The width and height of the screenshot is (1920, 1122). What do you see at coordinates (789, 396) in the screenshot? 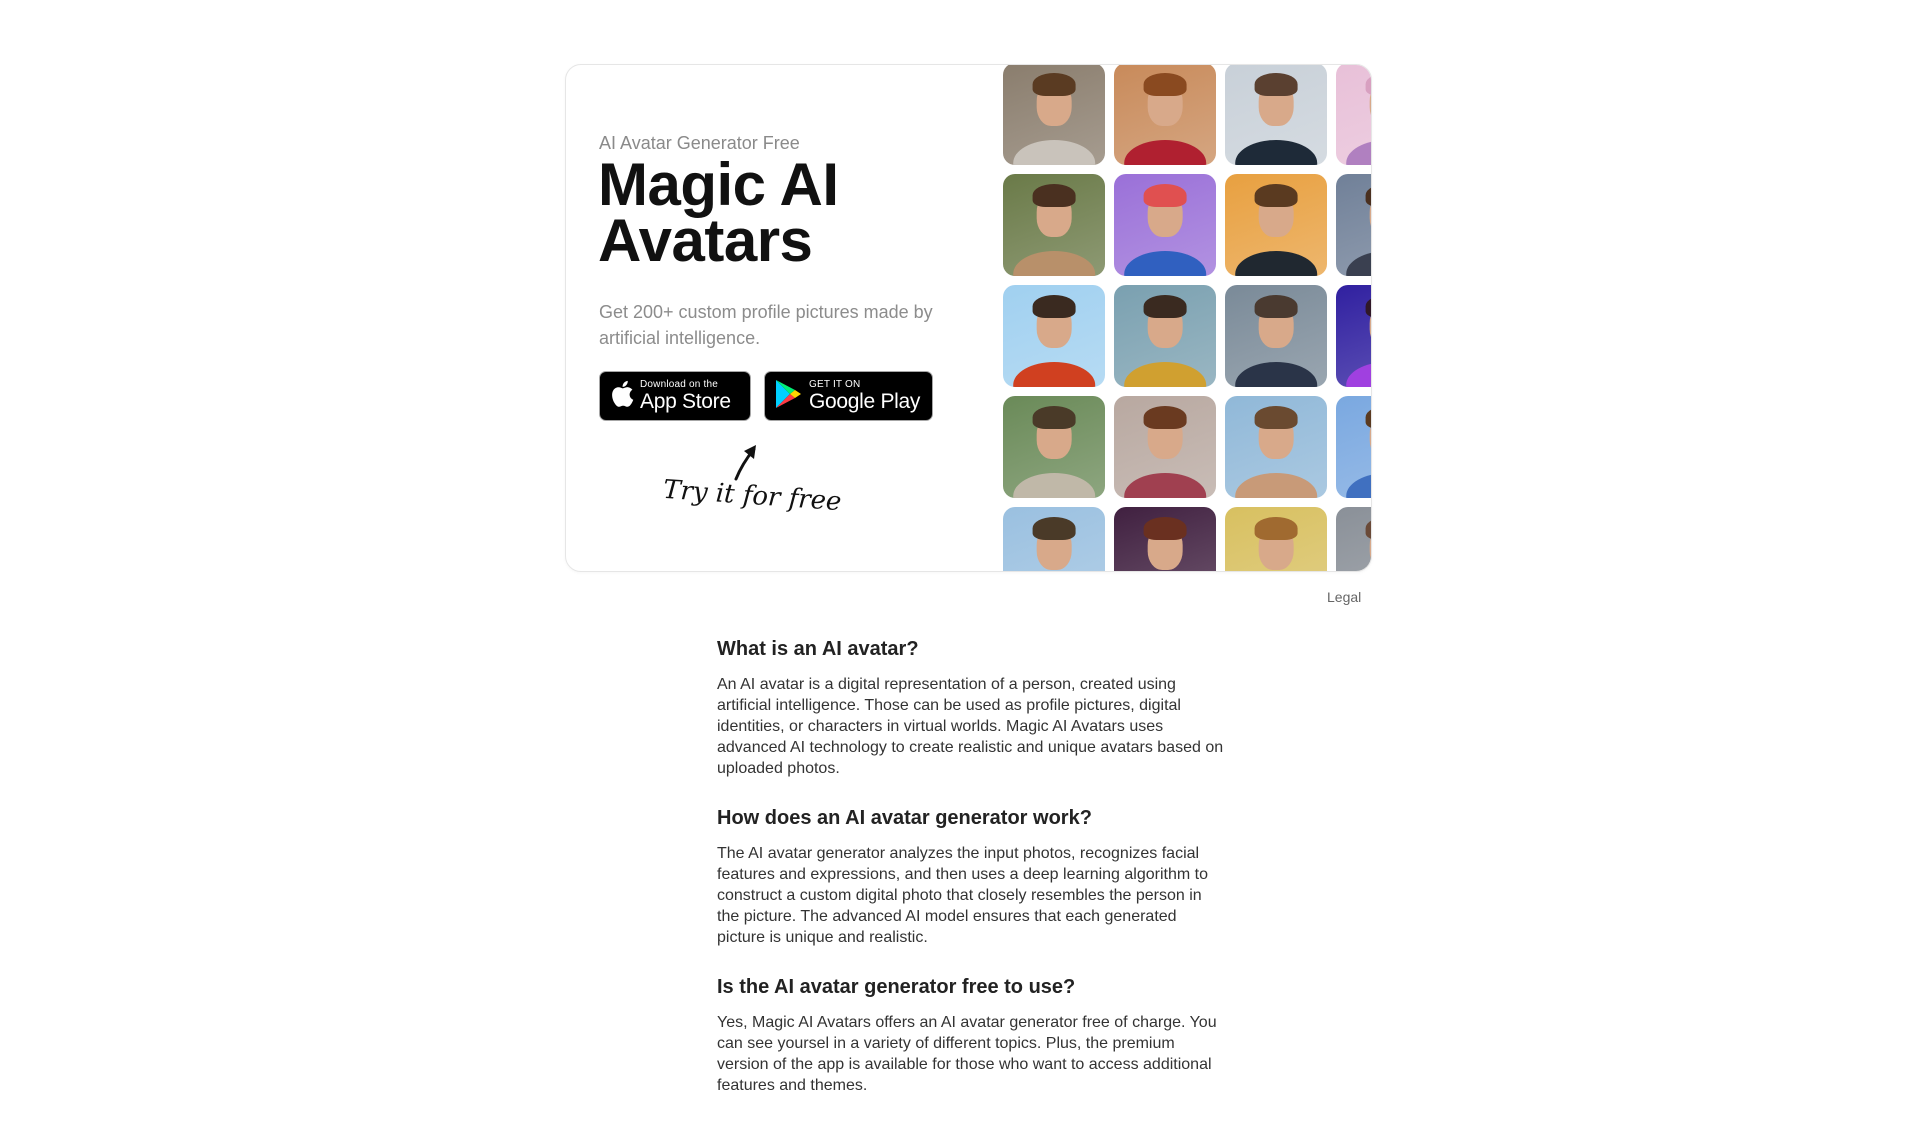
I see `google-play-icon` at bounding box center [789, 396].